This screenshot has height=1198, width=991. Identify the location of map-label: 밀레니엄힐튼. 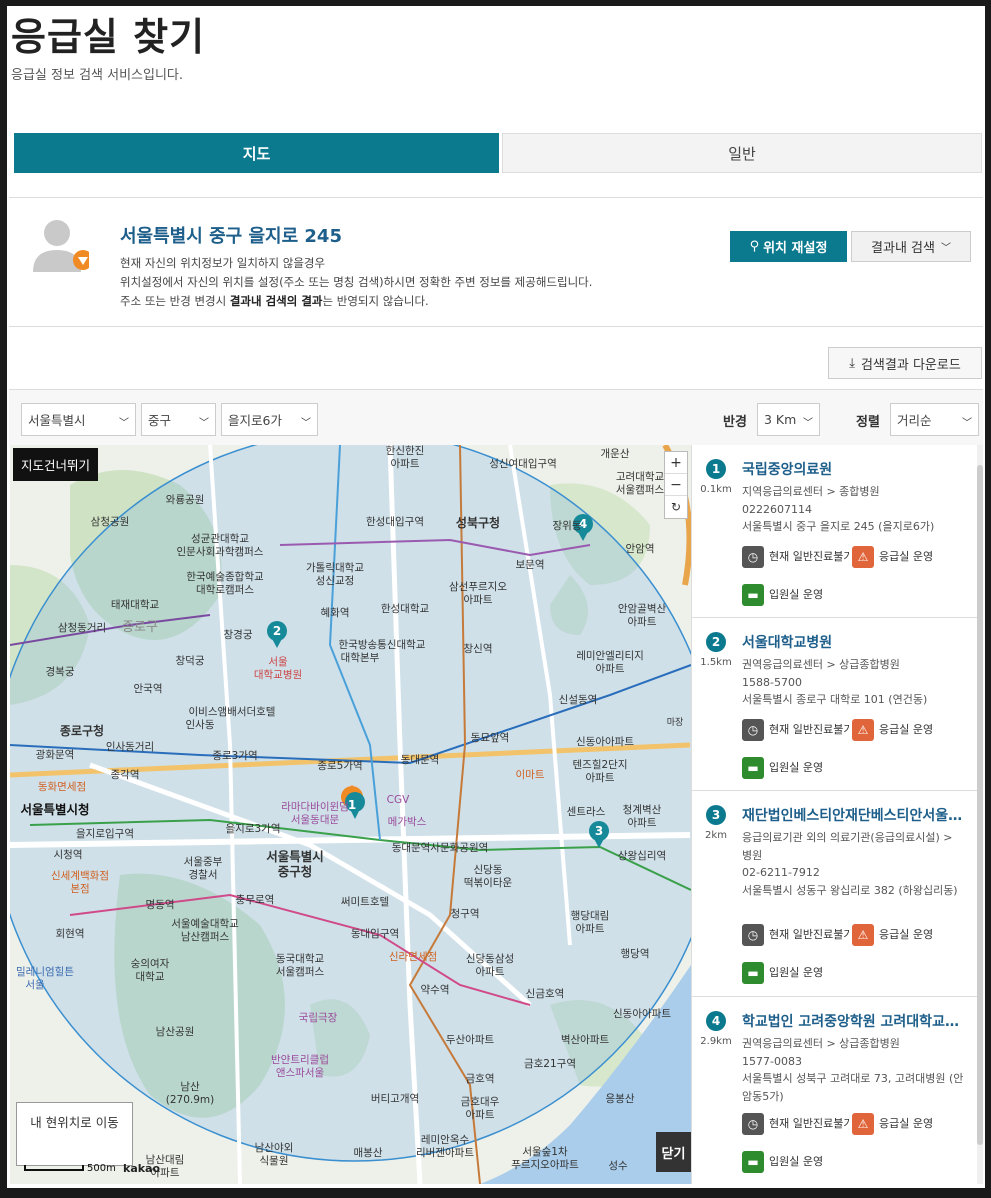
(45, 971).